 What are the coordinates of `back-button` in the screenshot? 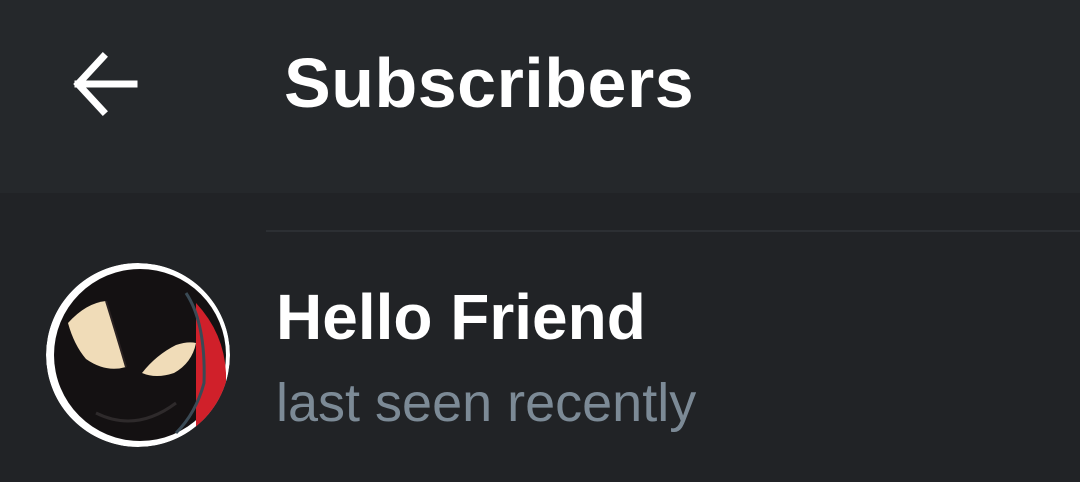 It's located at (105, 84).